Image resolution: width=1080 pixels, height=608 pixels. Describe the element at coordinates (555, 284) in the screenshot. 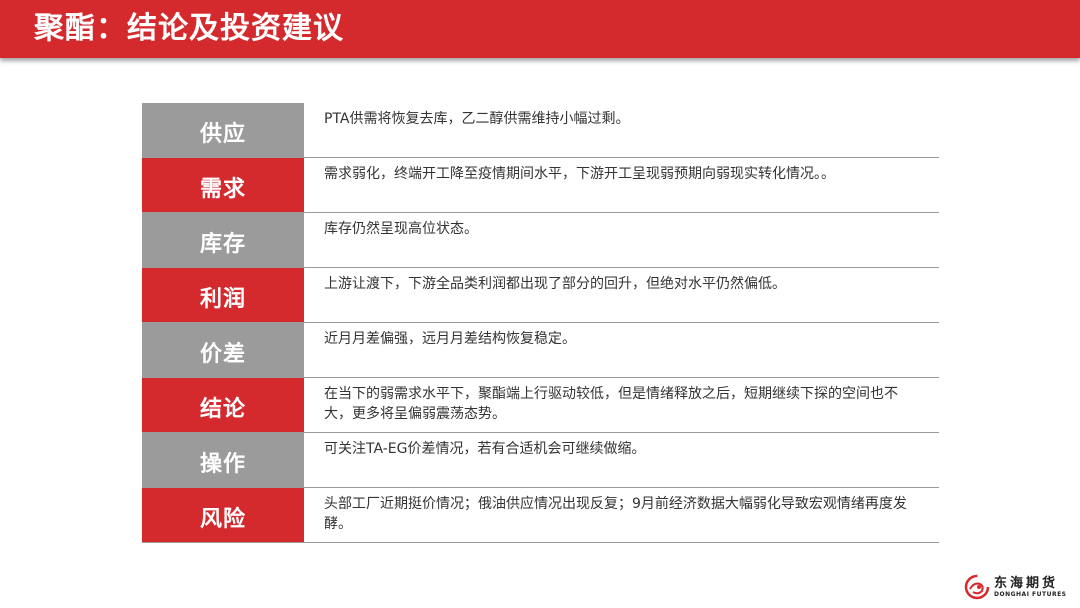

I see `row-content: 上游让渡下，下游全品类利润都出现了部分的回升，但绝对水平仍然偏低。` at that location.